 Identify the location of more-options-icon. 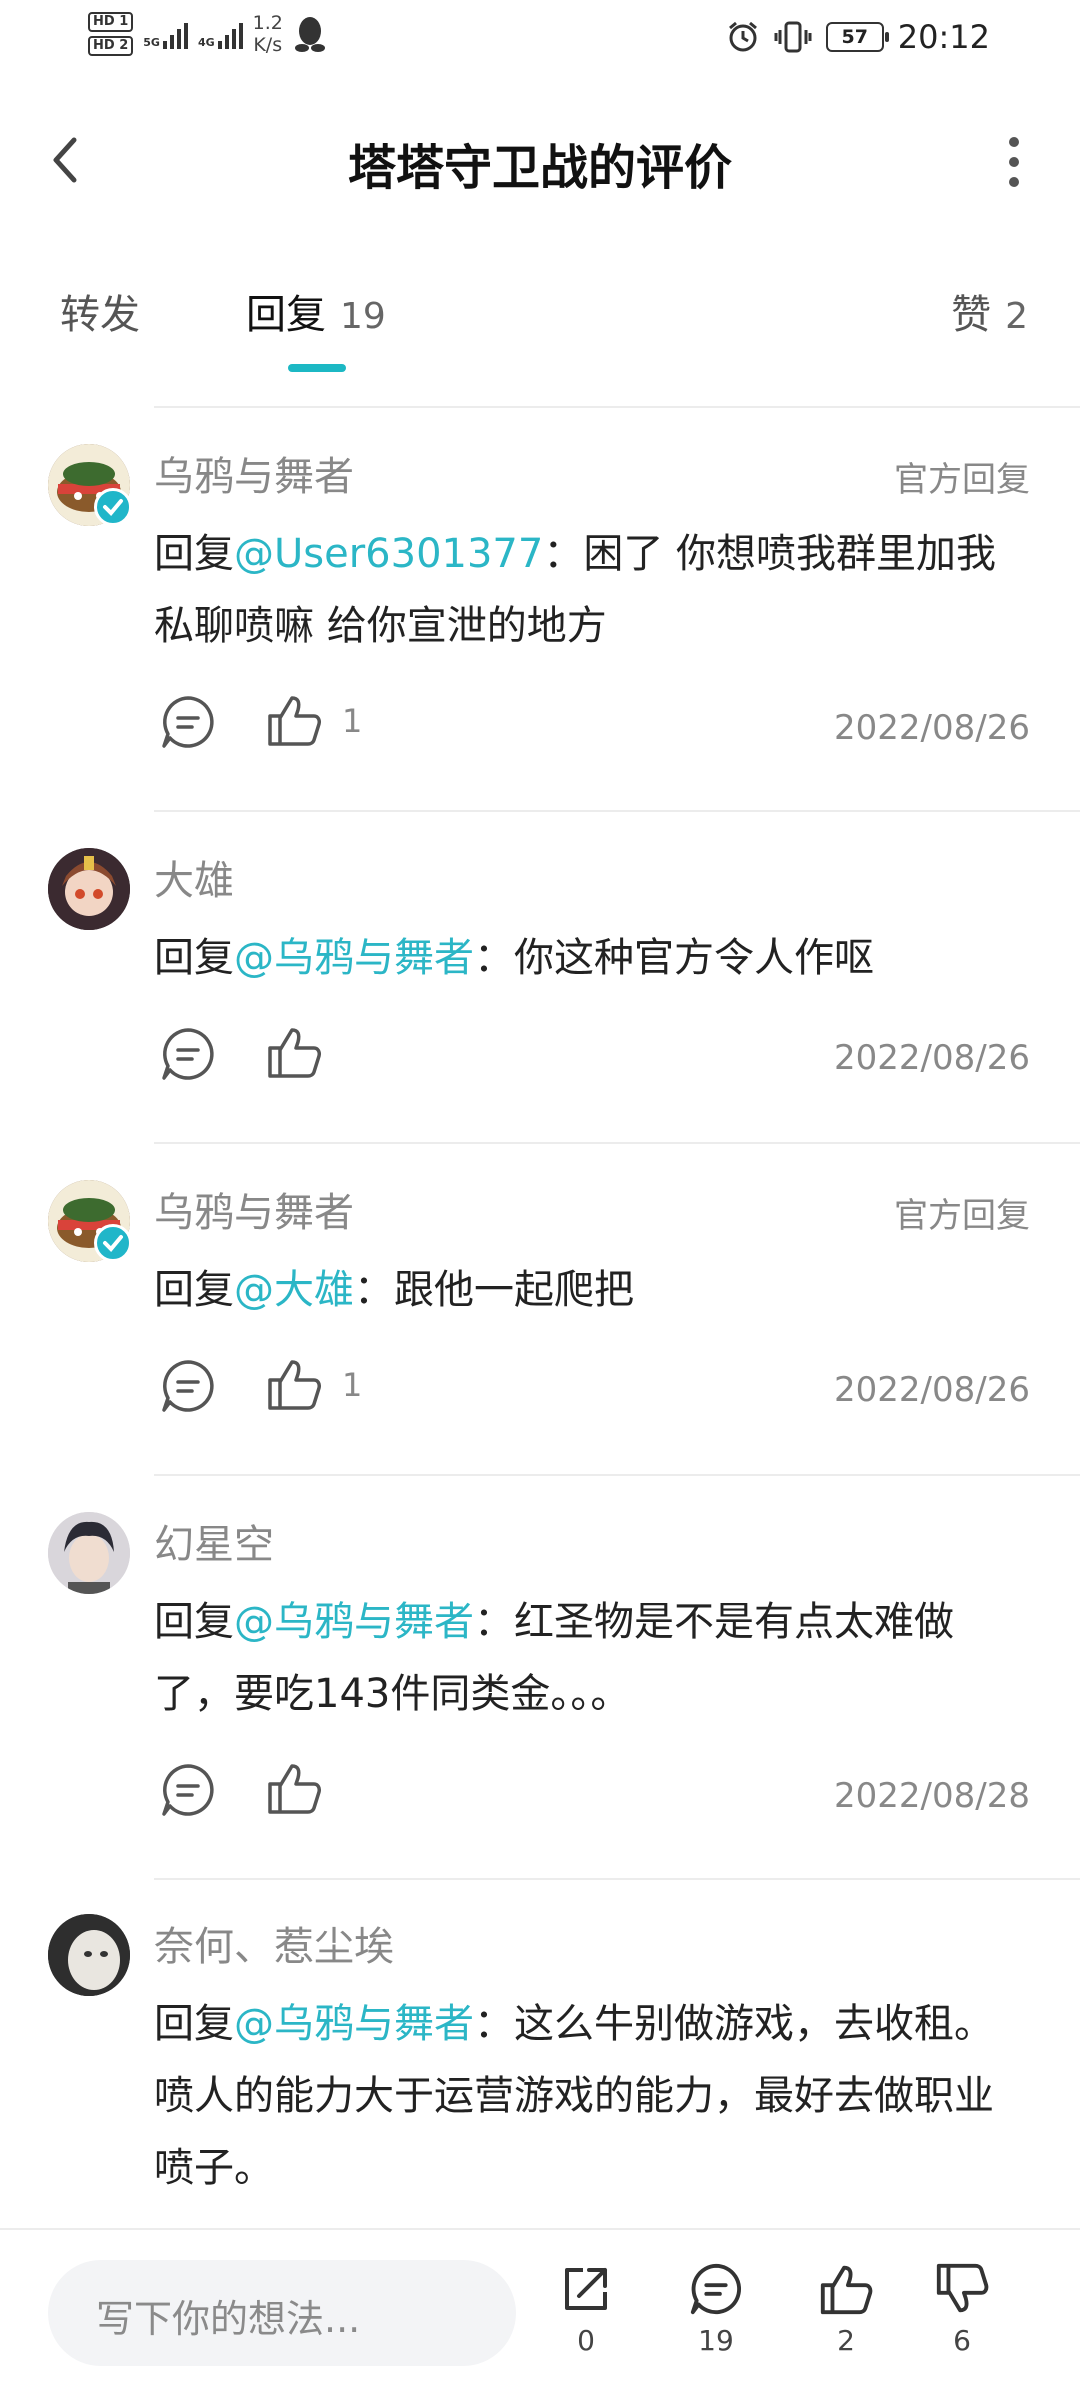
(1014, 162).